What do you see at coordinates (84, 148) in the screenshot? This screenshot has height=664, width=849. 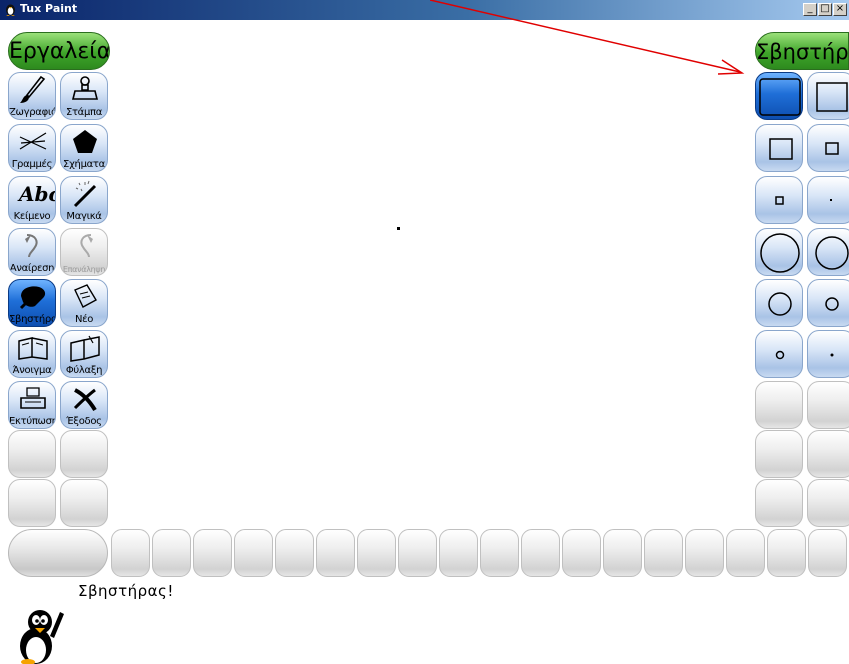 I see `tool-shapes-button: Σχήματα` at bounding box center [84, 148].